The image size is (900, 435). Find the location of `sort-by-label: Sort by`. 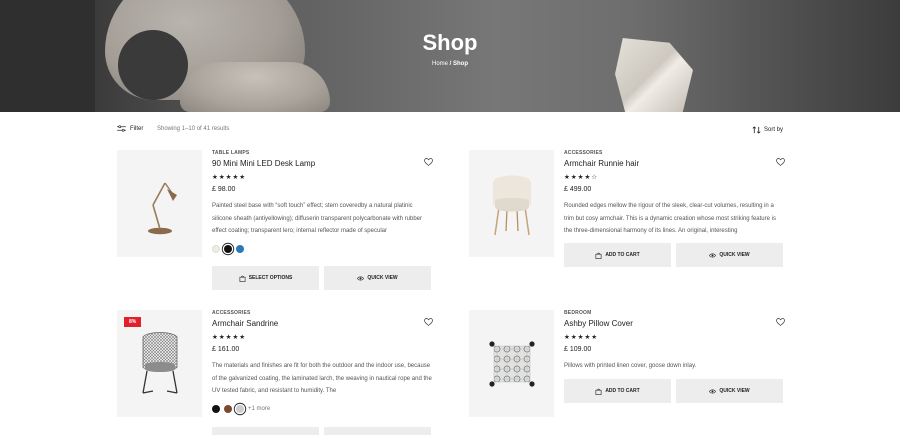

sort-by-label: Sort by is located at coordinates (774, 130).